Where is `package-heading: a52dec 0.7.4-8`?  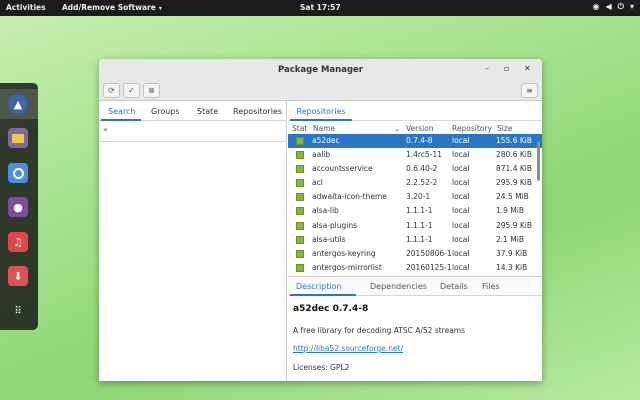
package-heading: a52dec 0.7.4-8 is located at coordinates (331, 309).